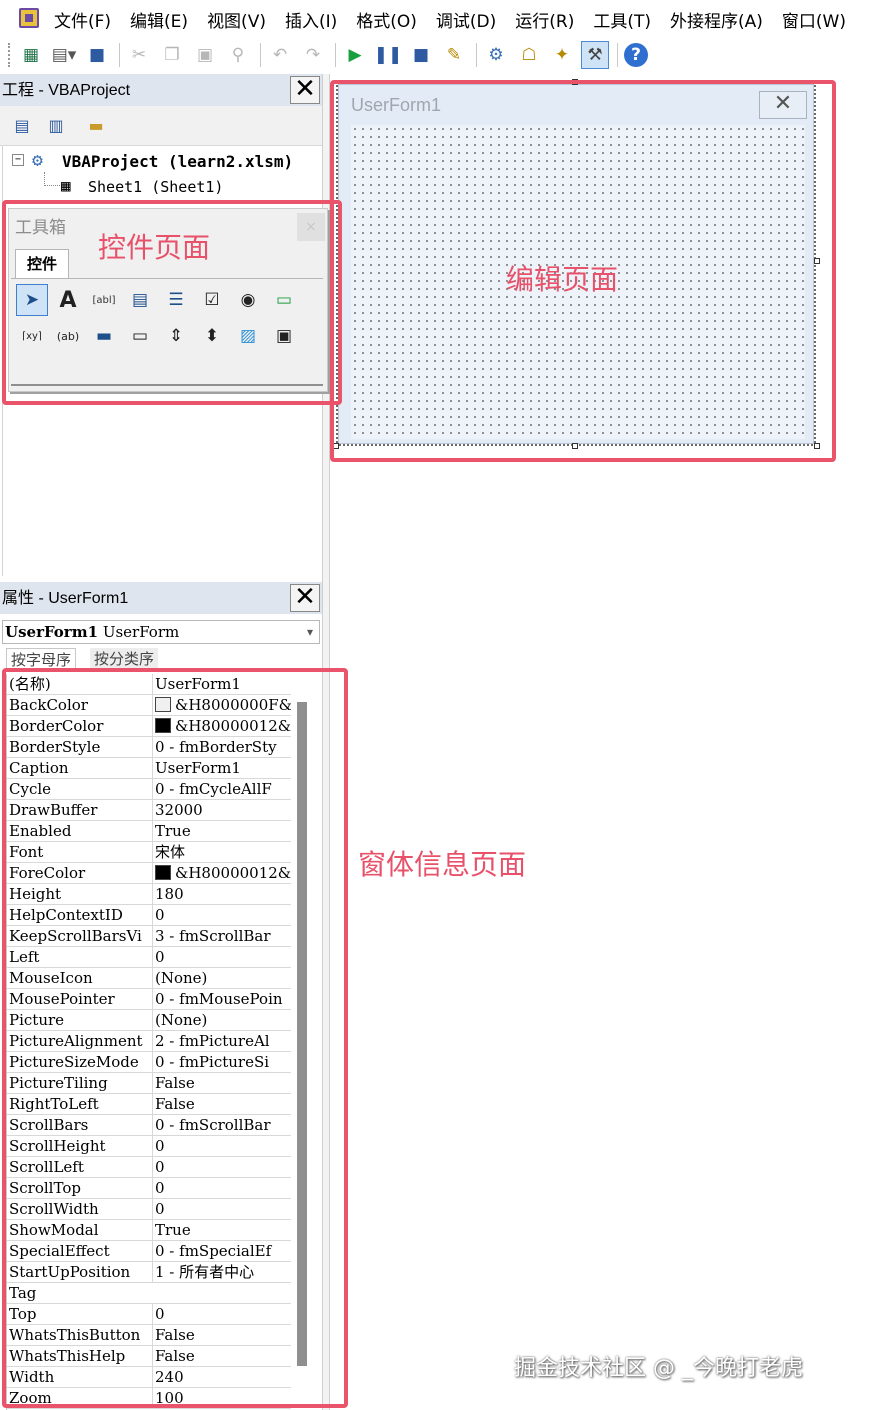  Describe the element at coordinates (161, 598) in the screenshot. I see `properties-titlebar: 属性 - UserForm1 ✕` at that location.